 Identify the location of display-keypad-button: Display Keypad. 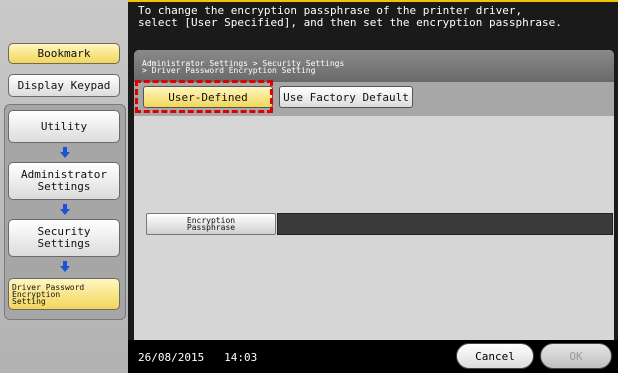
(64, 85).